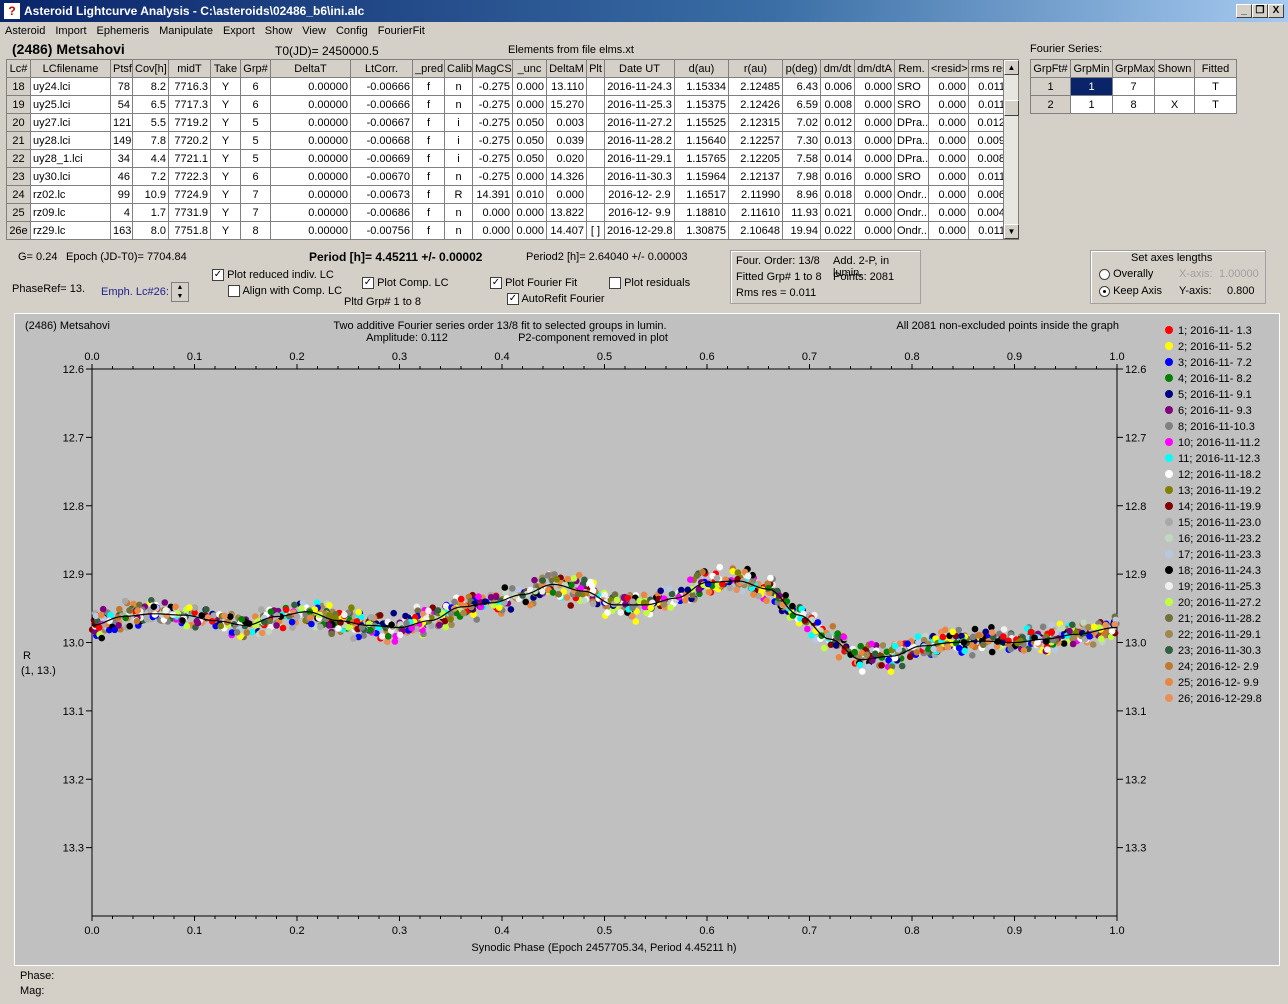 The image size is (1288, 1004). I want to click on restore-button: ❐, so click(1260, 11).